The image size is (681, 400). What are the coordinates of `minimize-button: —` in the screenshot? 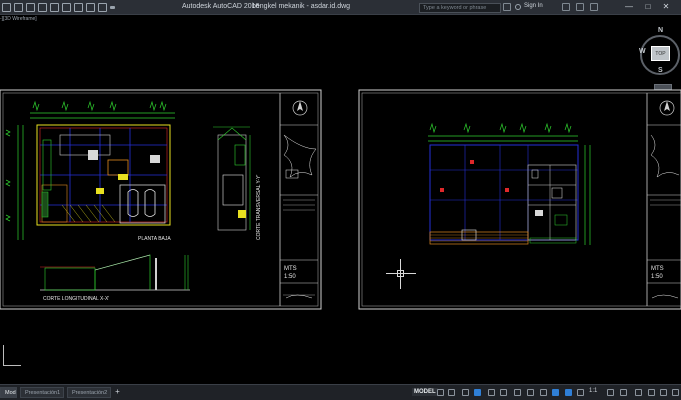 It's located at (629, 7).